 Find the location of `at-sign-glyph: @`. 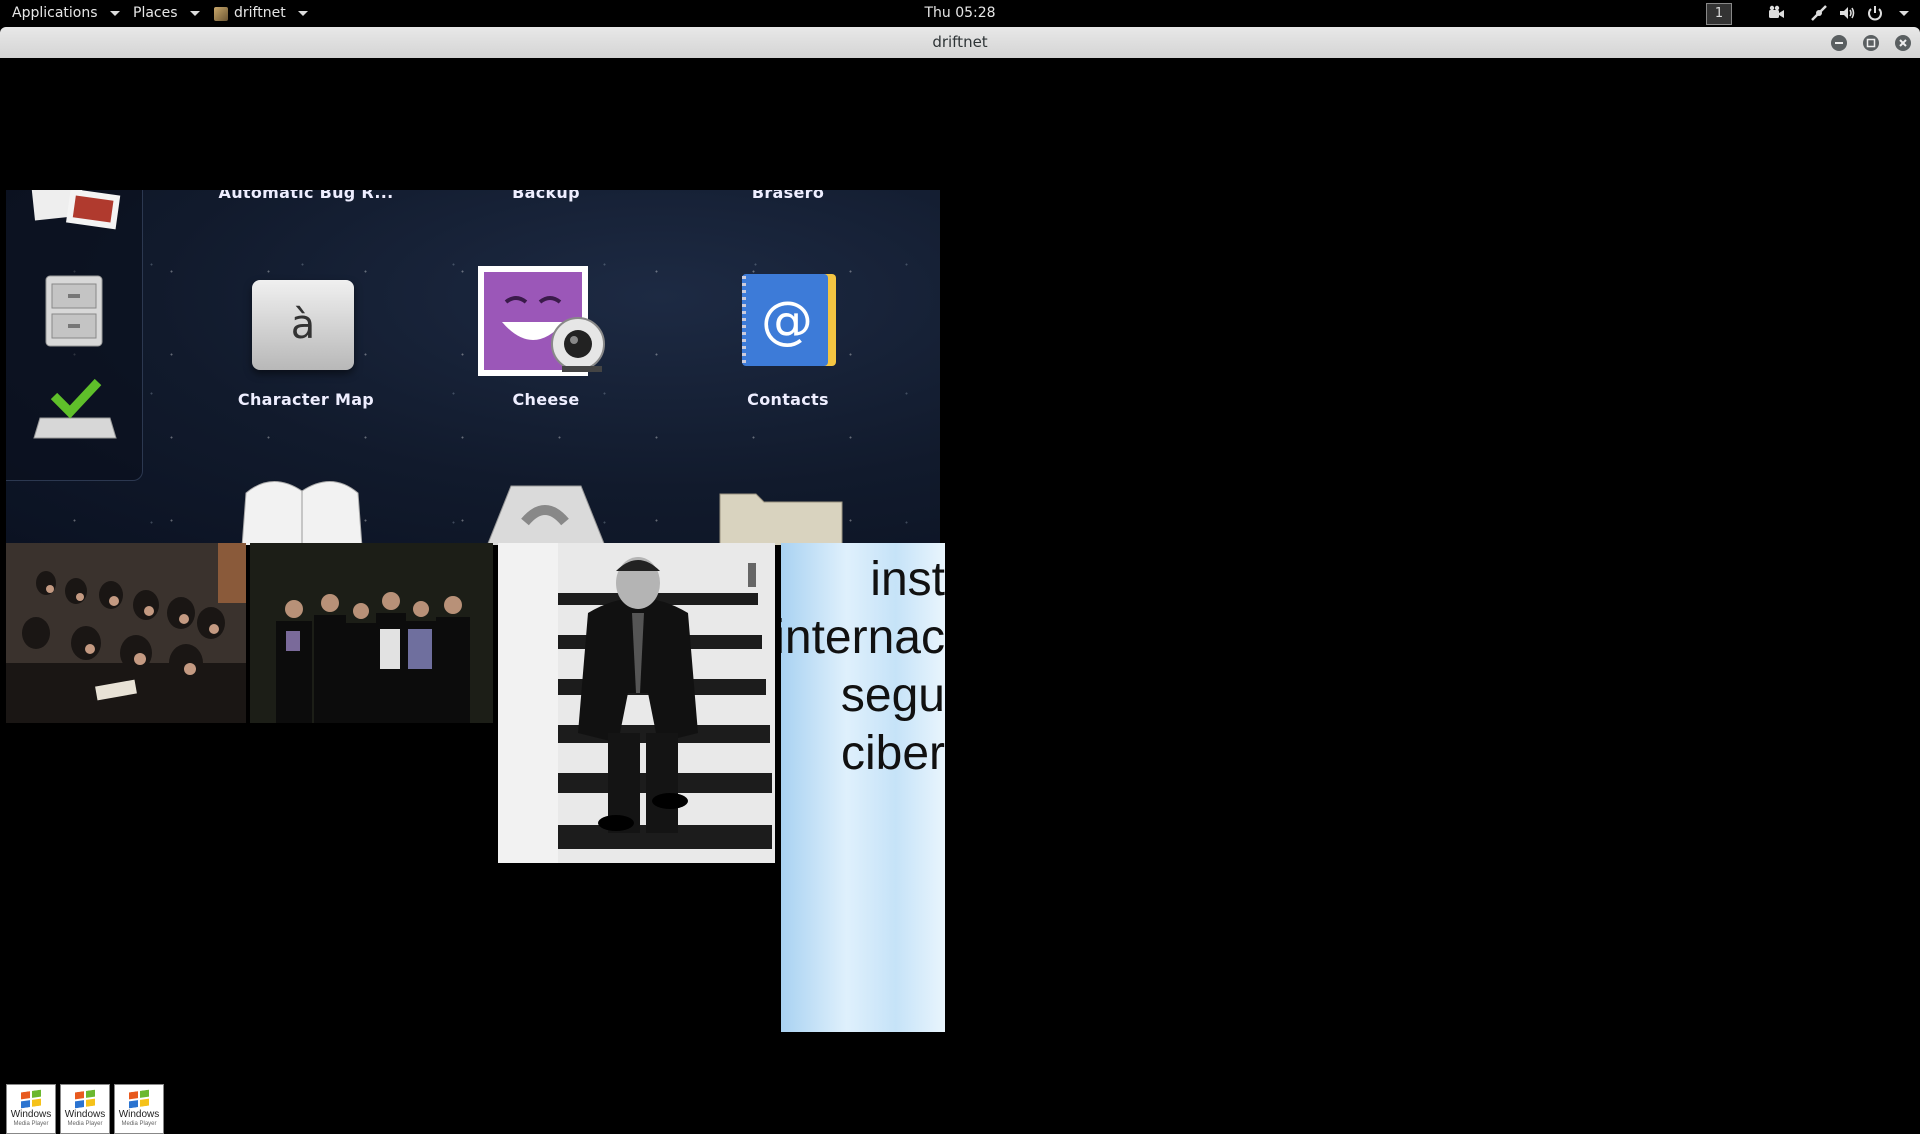

at-sign-glyph: @ is located at coordinates (787, 321).